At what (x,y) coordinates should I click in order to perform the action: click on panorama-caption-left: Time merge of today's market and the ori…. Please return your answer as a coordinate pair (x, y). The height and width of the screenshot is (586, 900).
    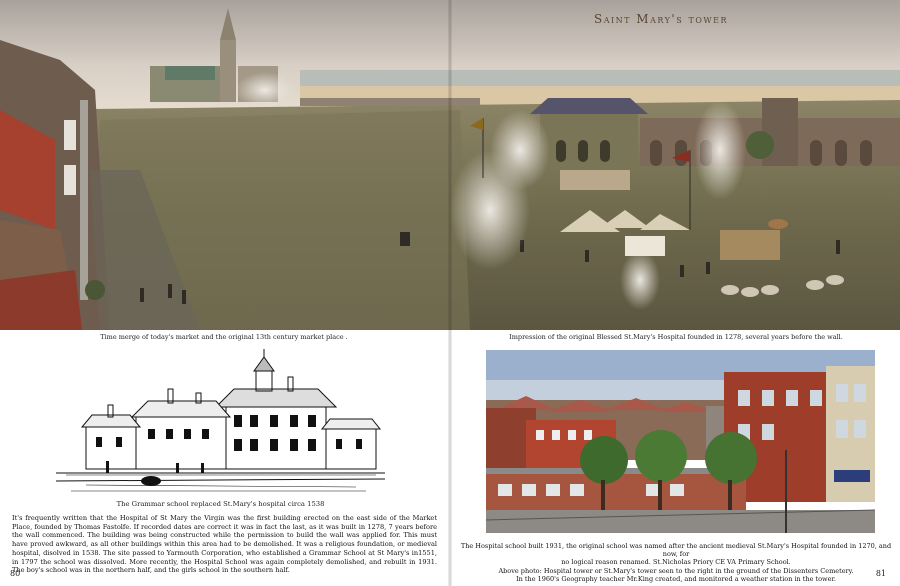
    Looking at the image, I should click on (224, 337).